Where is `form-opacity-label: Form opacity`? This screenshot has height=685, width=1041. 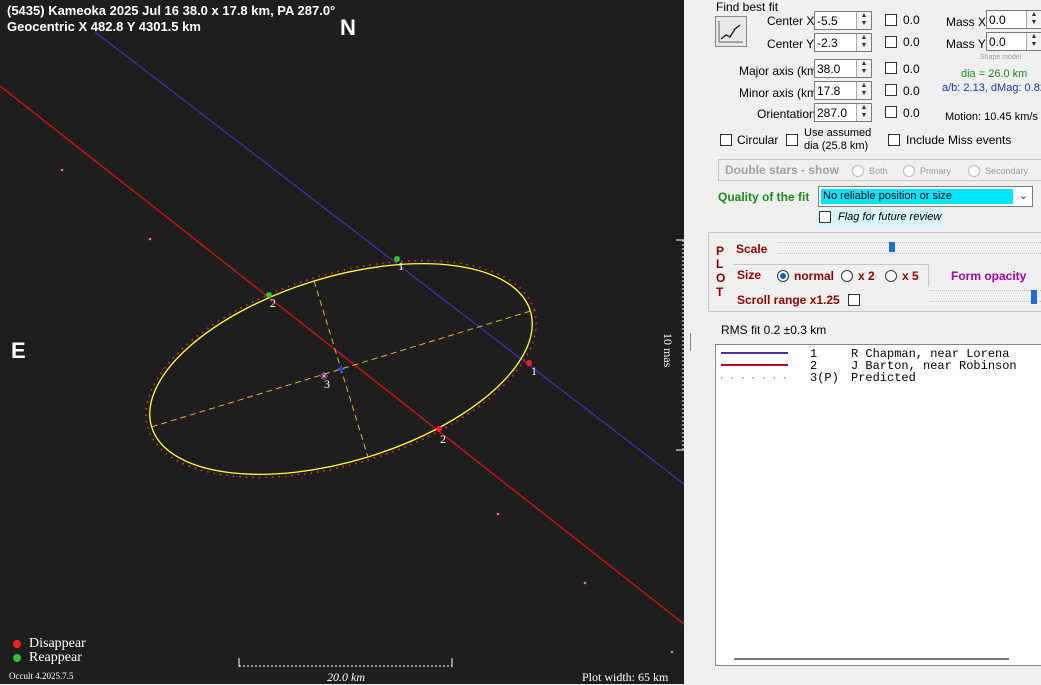 form-opacity-label: Form opacity is located at coordinates (989, 276).